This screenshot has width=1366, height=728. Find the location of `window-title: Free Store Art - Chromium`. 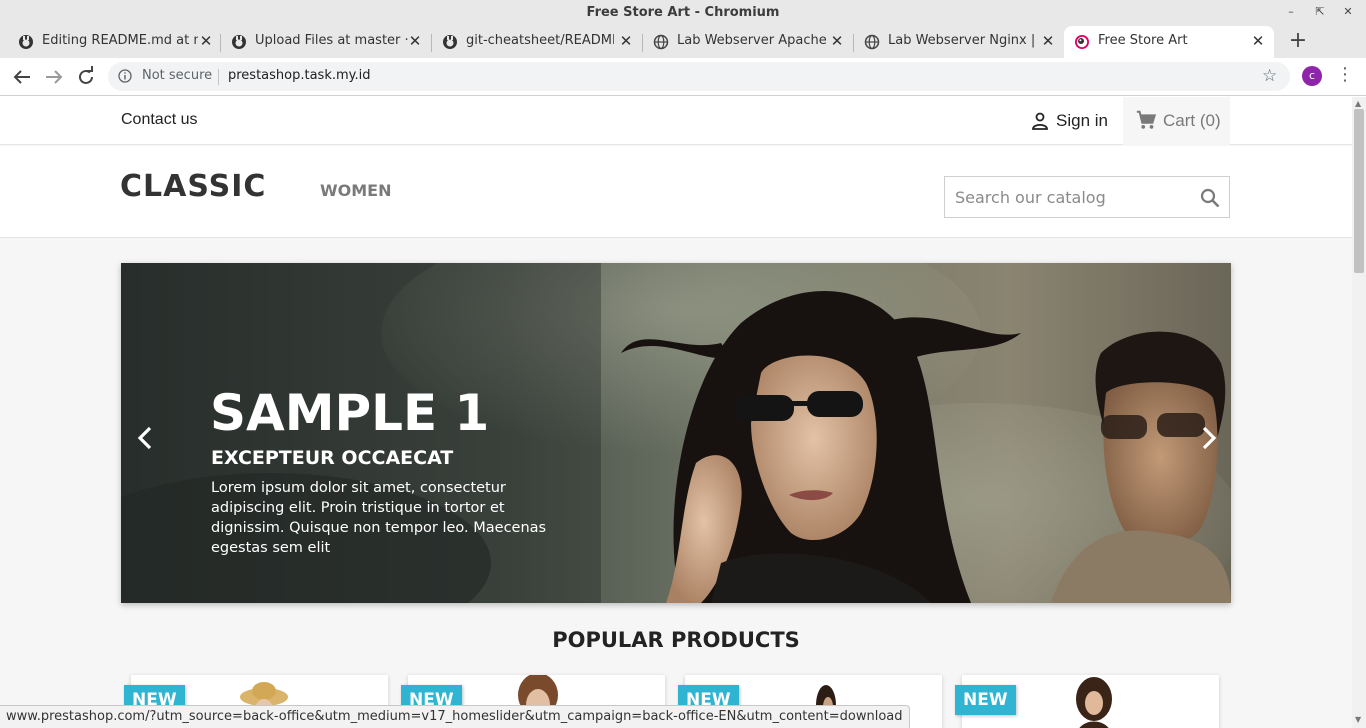

window-title: Free Store Art - Chromium is located at coordinates (683, 12).